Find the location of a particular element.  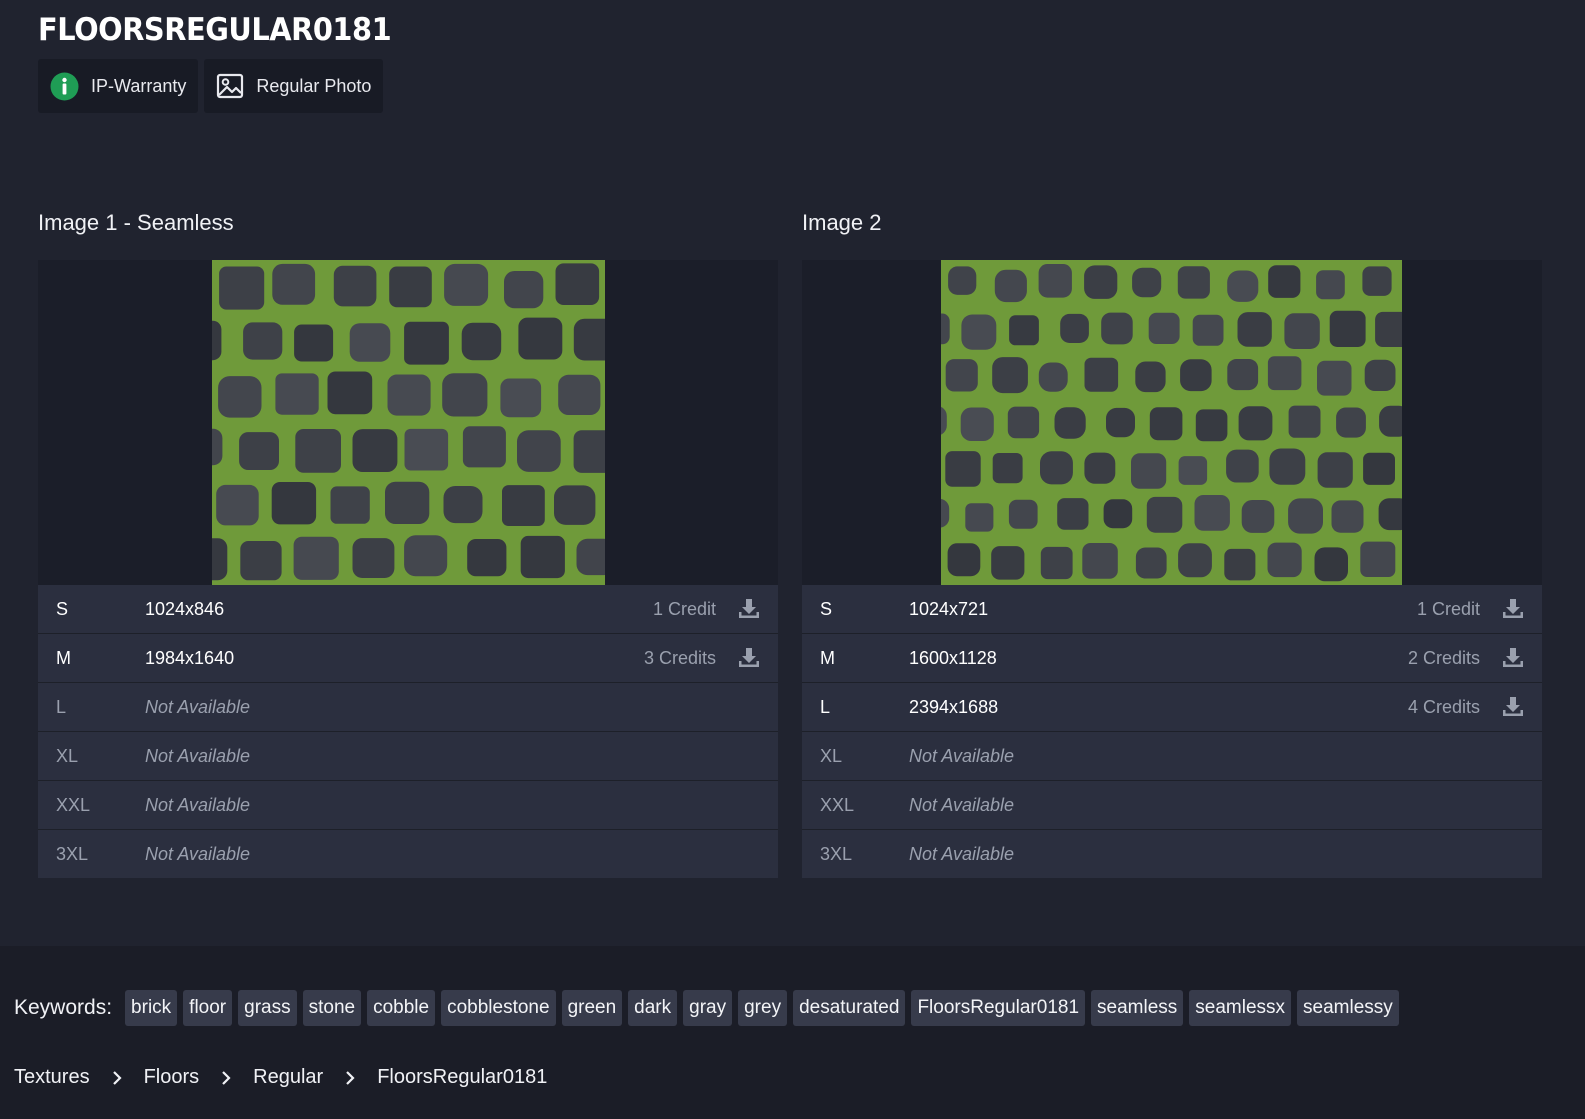

resolution: 1600x1128 is located at coordinates (953, 657).